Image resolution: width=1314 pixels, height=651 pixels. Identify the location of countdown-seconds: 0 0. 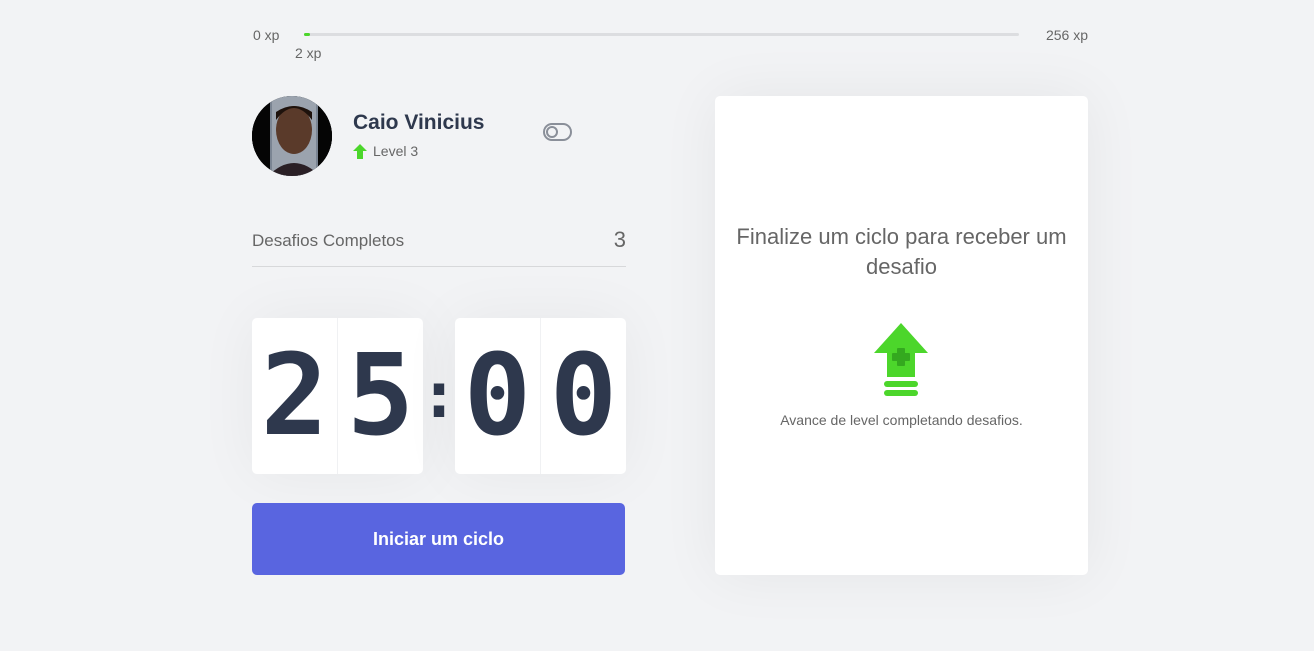
(540, 396).